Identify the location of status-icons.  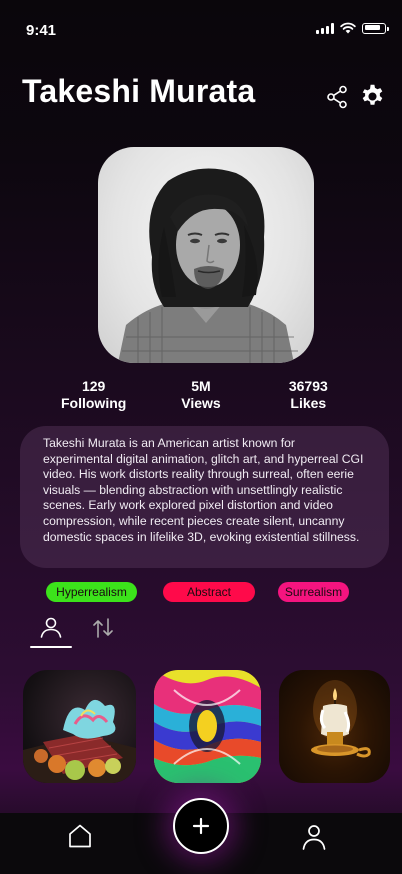
(352, 28).